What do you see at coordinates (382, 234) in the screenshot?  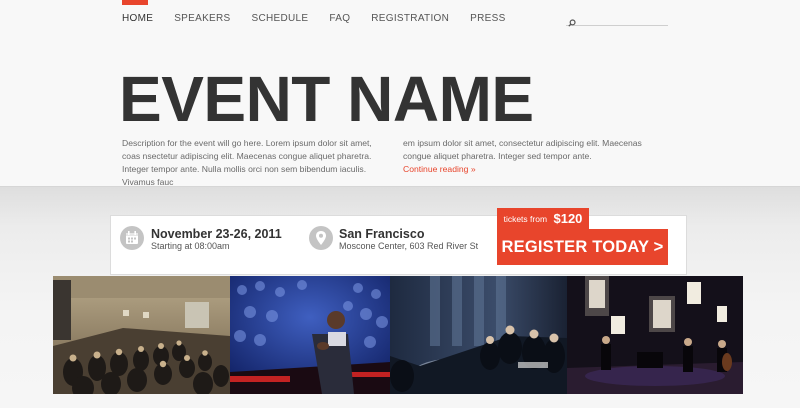 I see `event-city: San Francisco` at bounding box center [382, 234].